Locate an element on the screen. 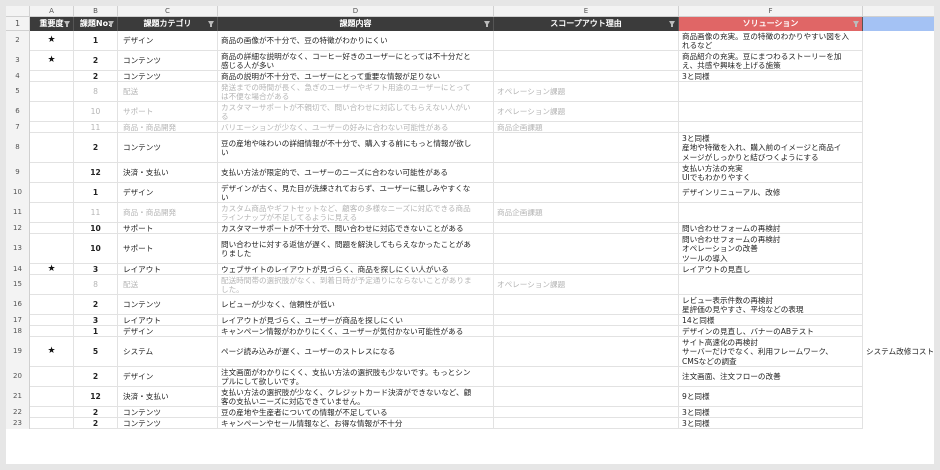 Image resolution: width=940 pixels, height=470 pixels. content-cell: 問い合わせに対する返信が遅く、問題を解決してもらえなかったことがあ りました is located at coordinates (356, 249).